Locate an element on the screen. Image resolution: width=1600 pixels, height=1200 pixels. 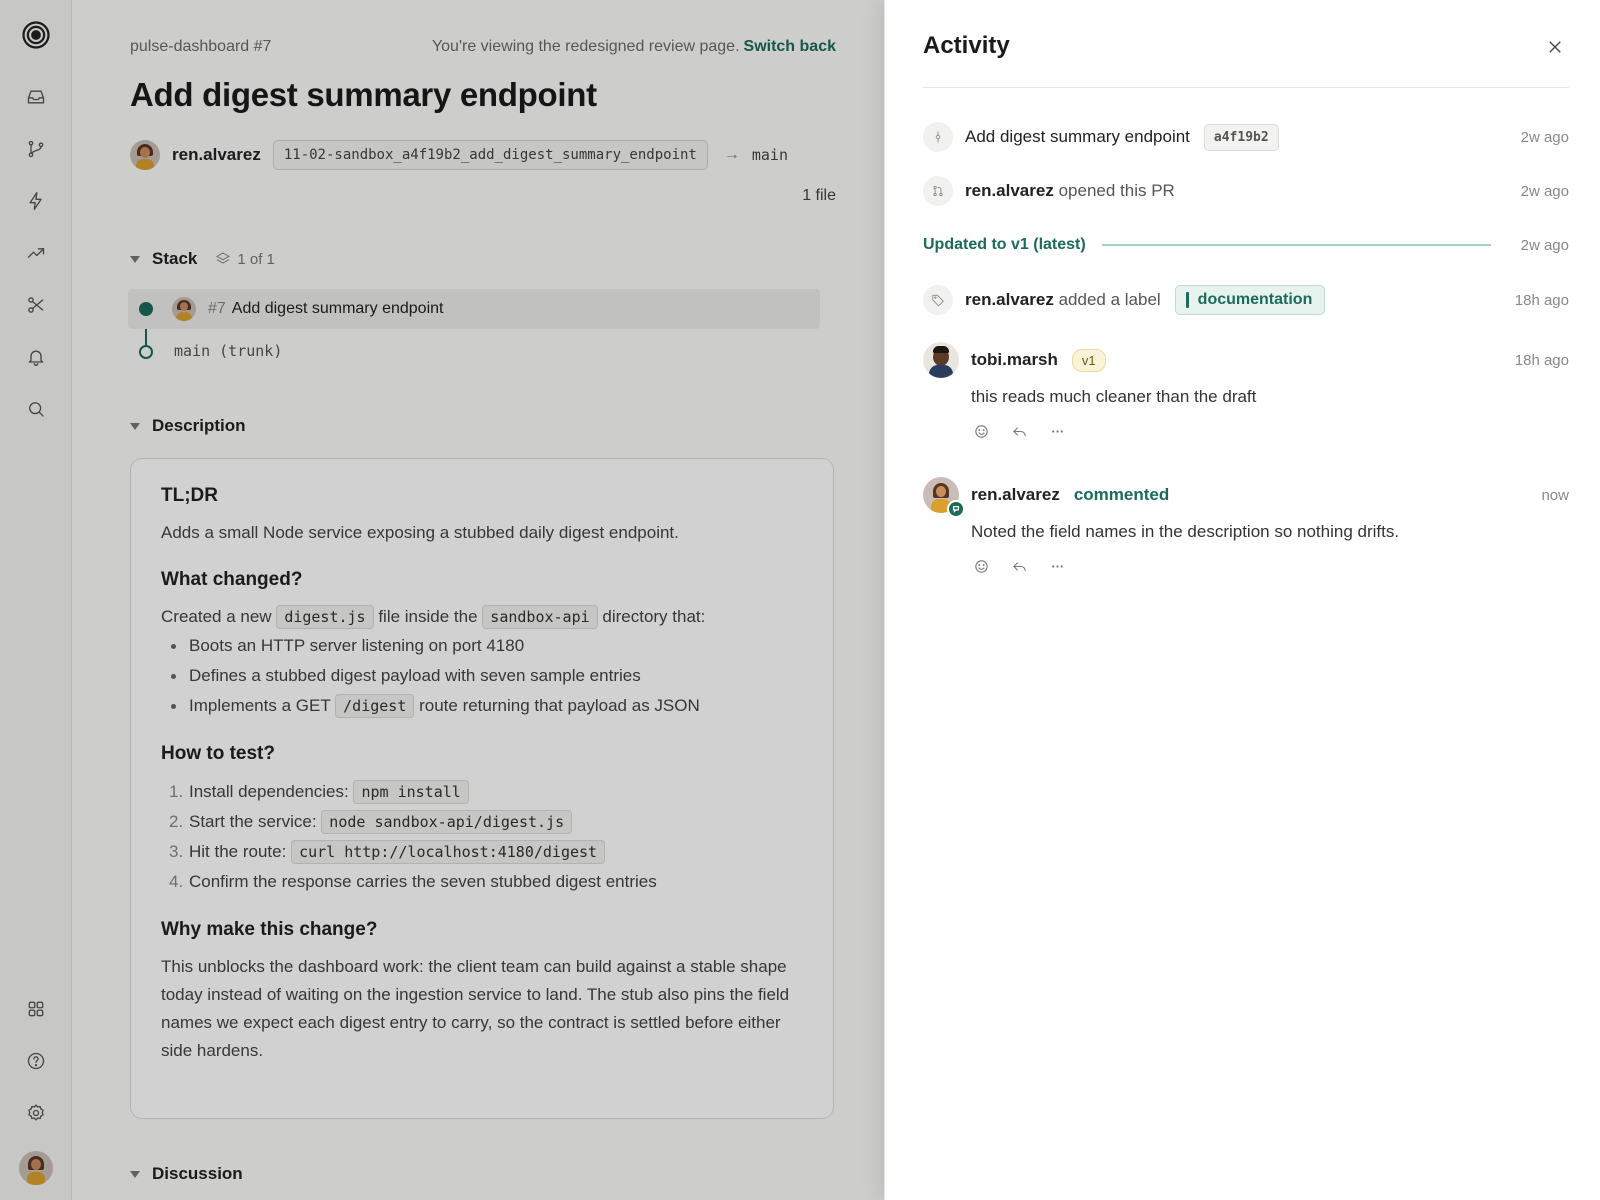
inline-code: /digest is located at coordinates (375, 706).